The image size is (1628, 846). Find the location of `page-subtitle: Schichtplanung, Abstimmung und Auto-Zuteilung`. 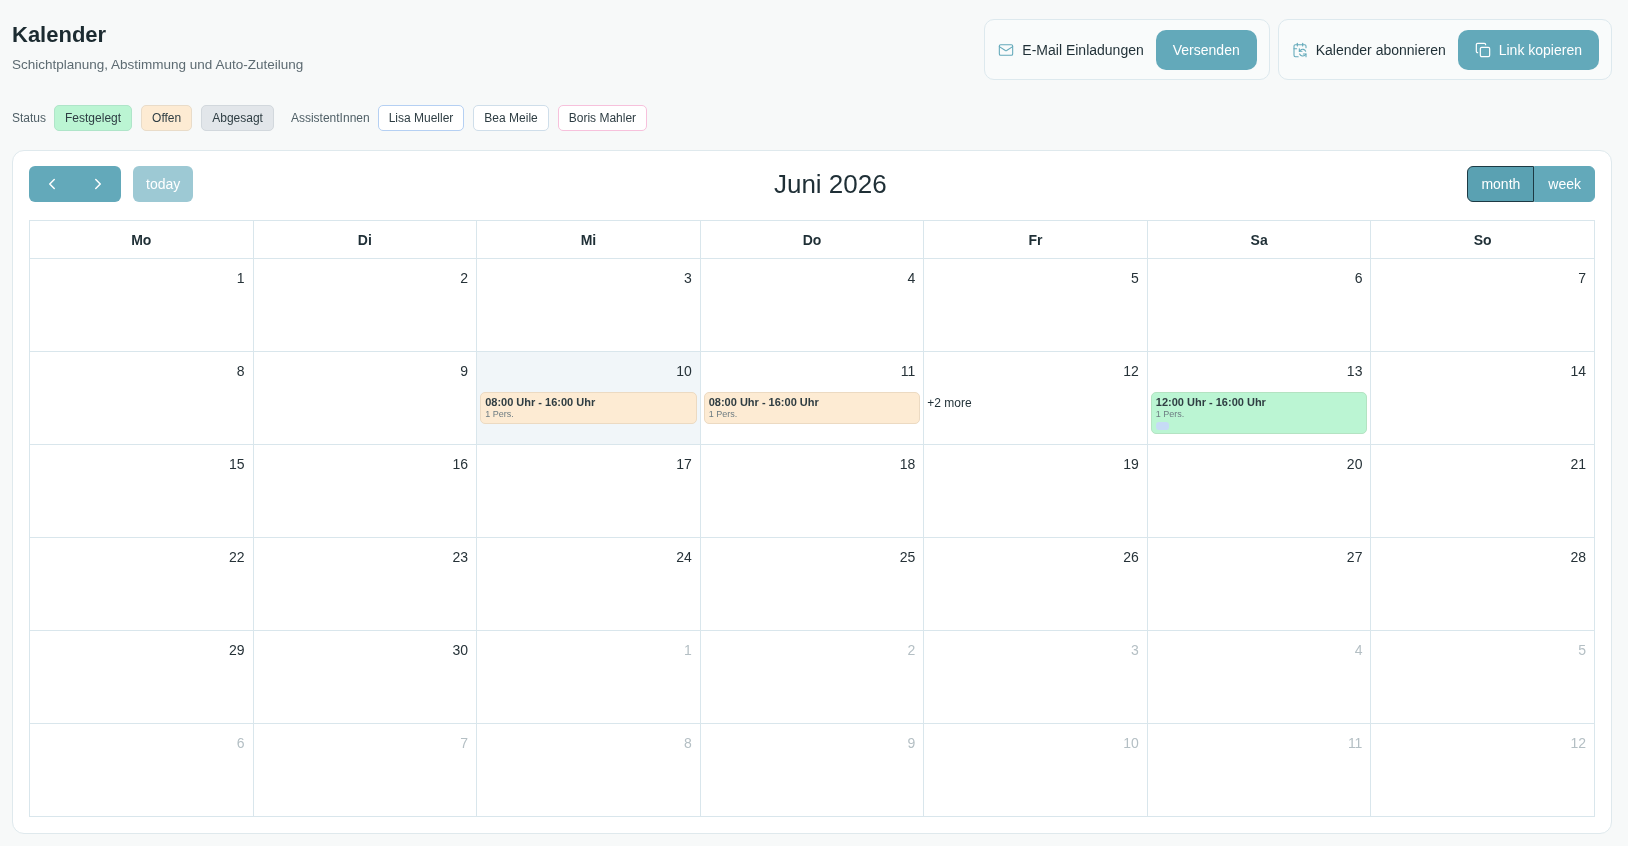

page-subtitle: Schichtplanung, Abstimmung und Auto-Zuteilung is located at coordinates (158, 65).